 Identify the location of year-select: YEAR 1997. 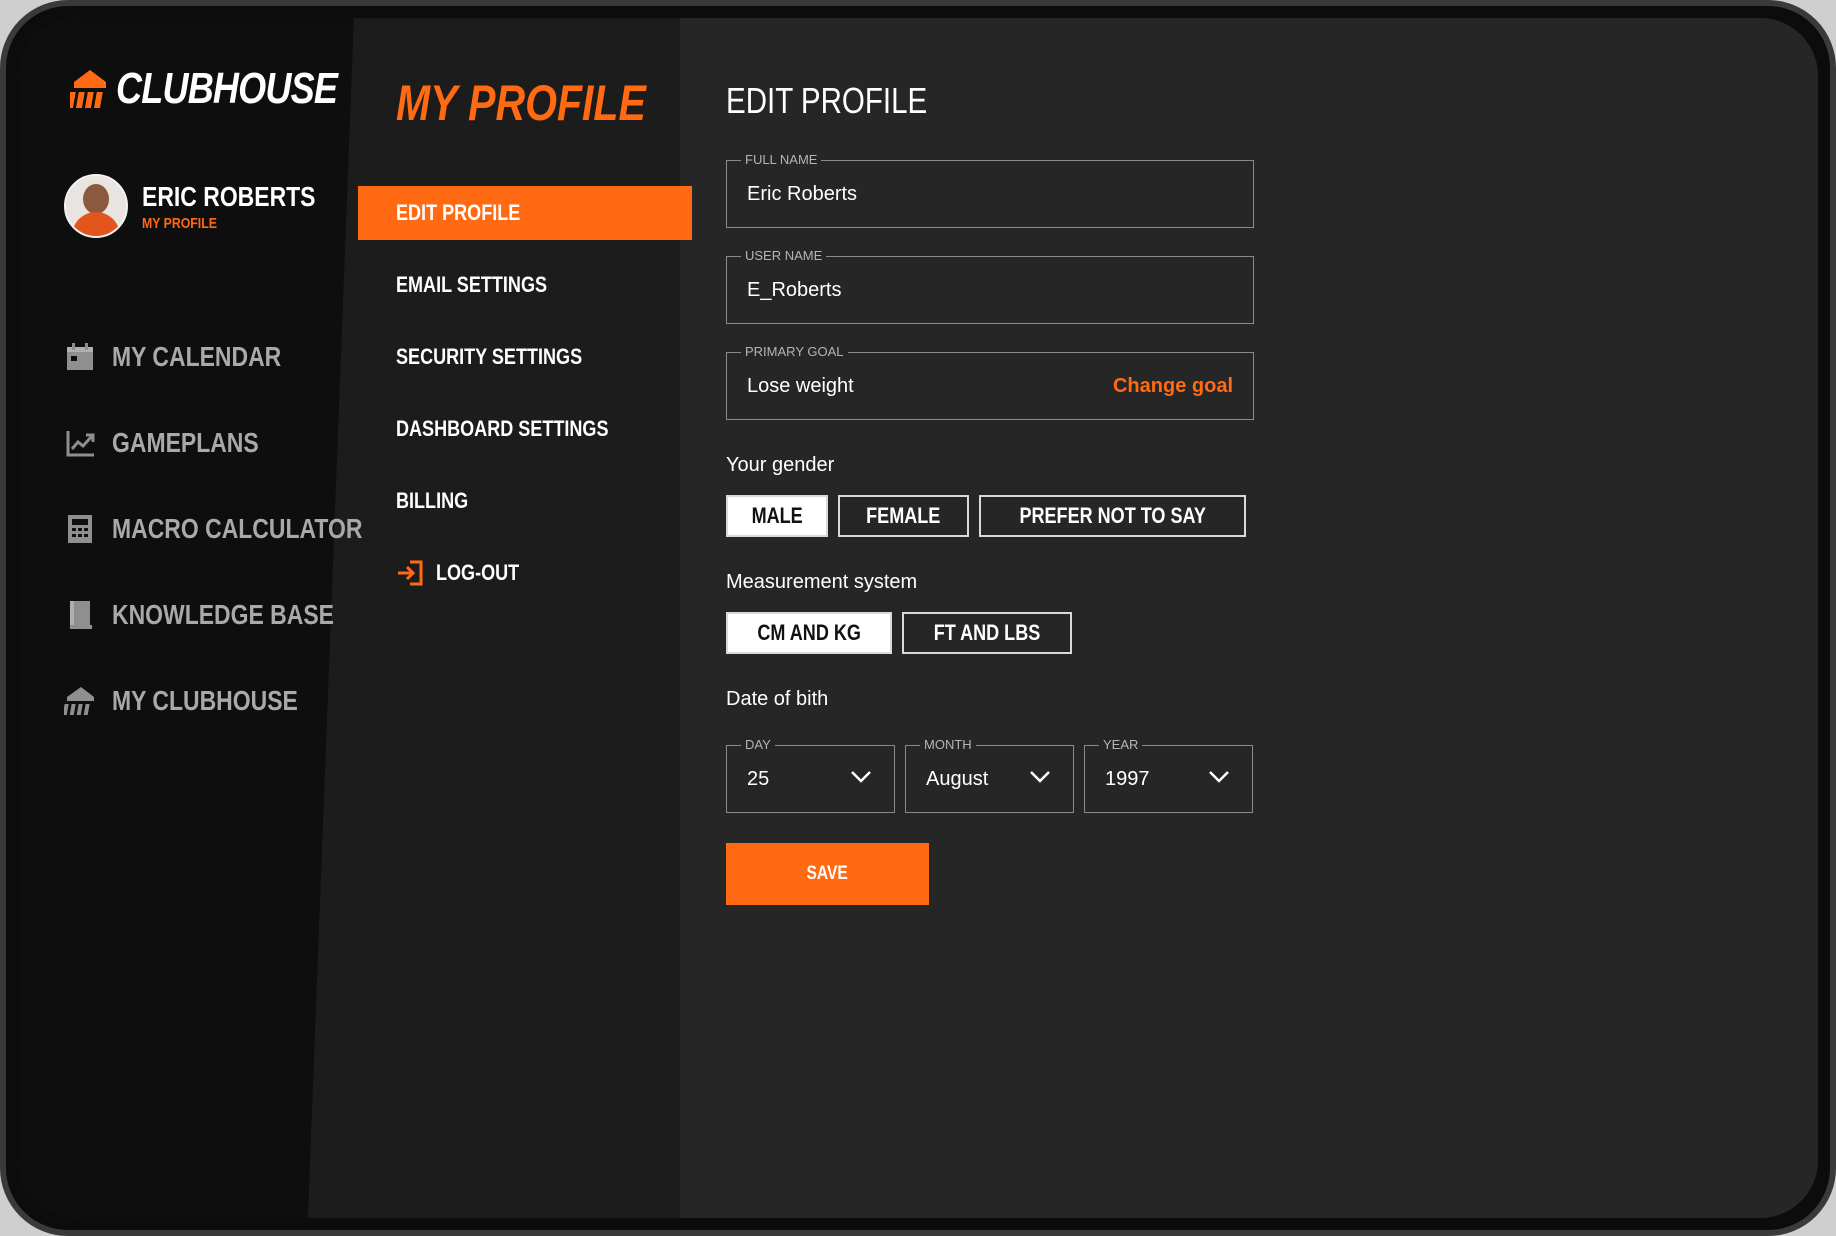
(1168, 775).